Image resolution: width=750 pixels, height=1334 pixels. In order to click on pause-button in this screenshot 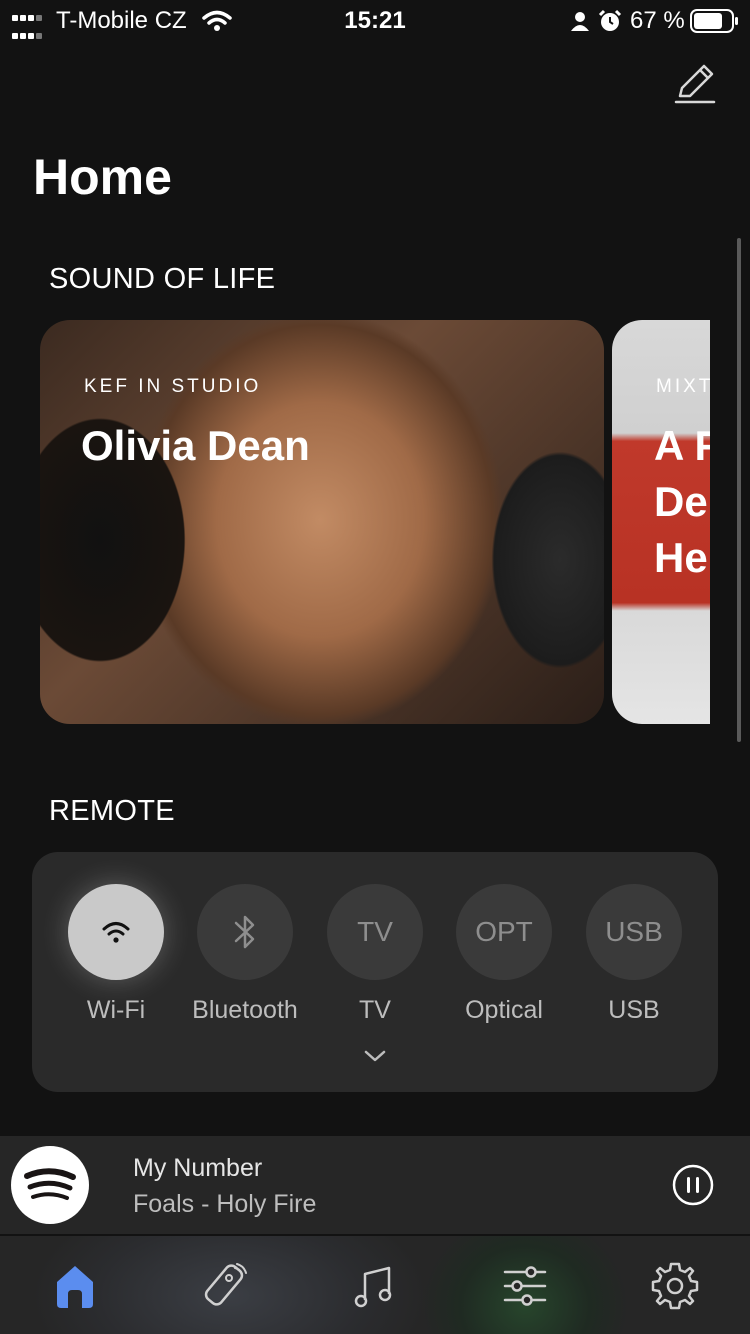, I will do `click(693, 1185)`.